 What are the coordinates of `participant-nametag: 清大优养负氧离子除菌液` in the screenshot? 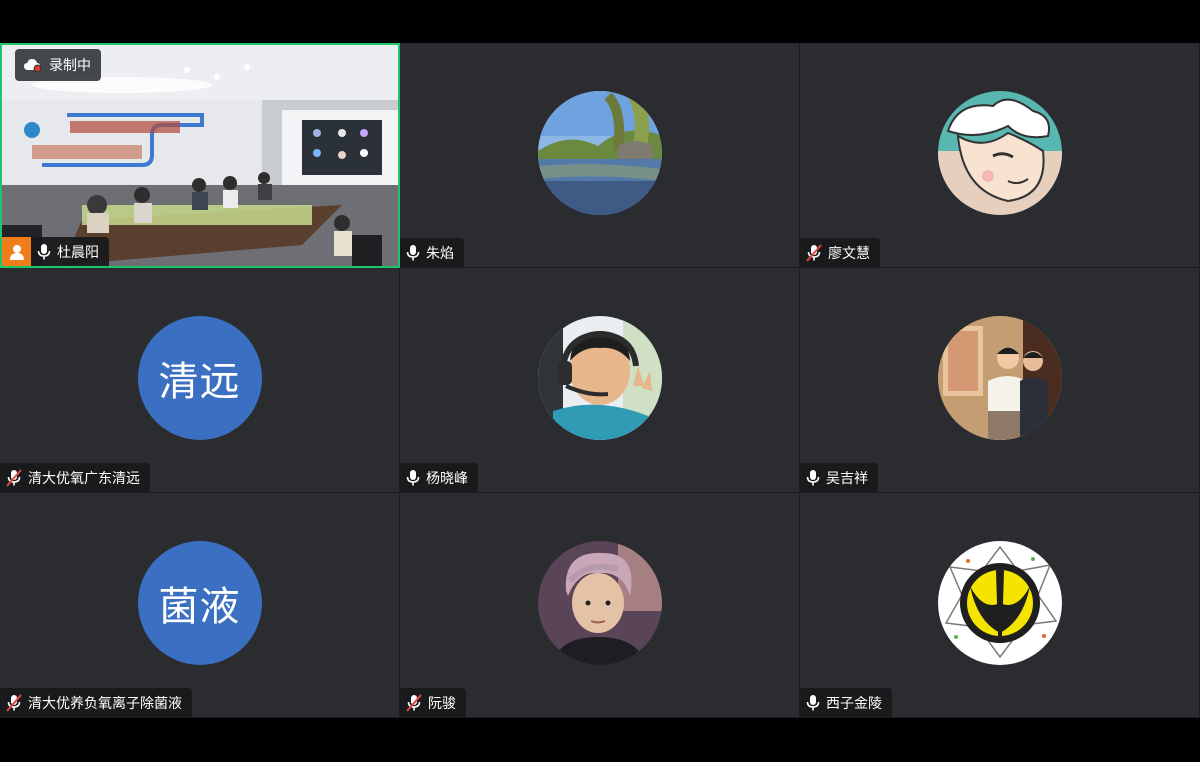 It's located at (96, 702).